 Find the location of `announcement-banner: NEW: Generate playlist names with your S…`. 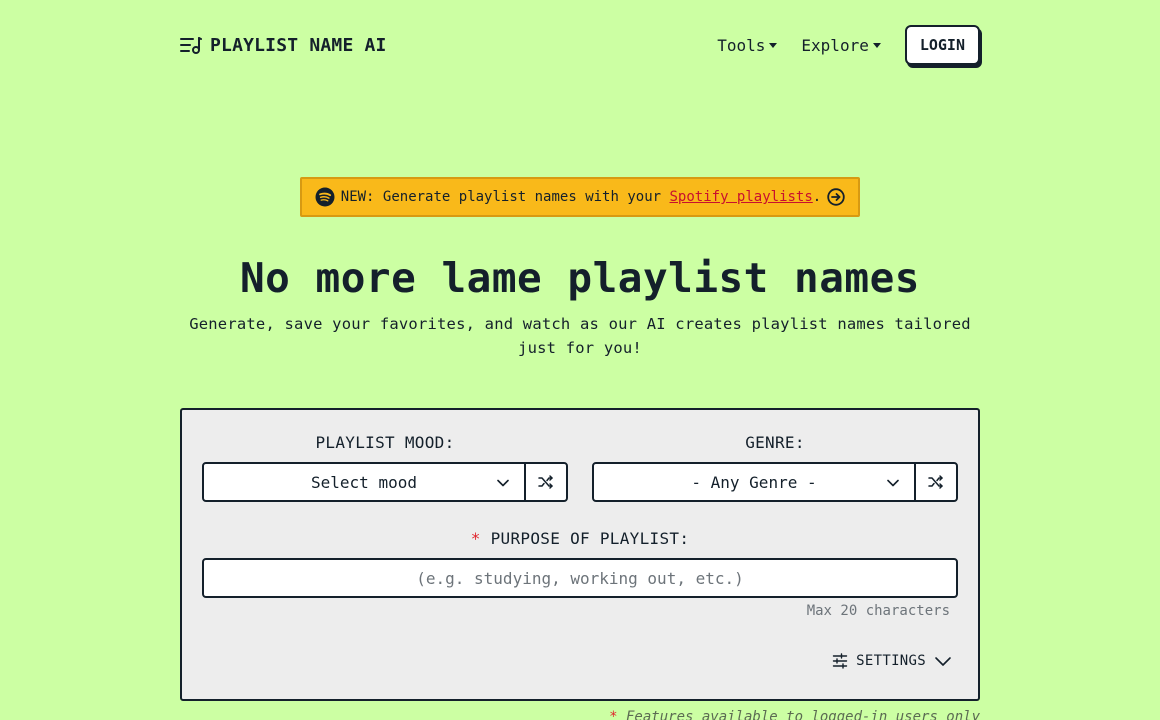

announcement-banner: NEW: Generate playlist names with your S… is located at coordinates (580, 197).